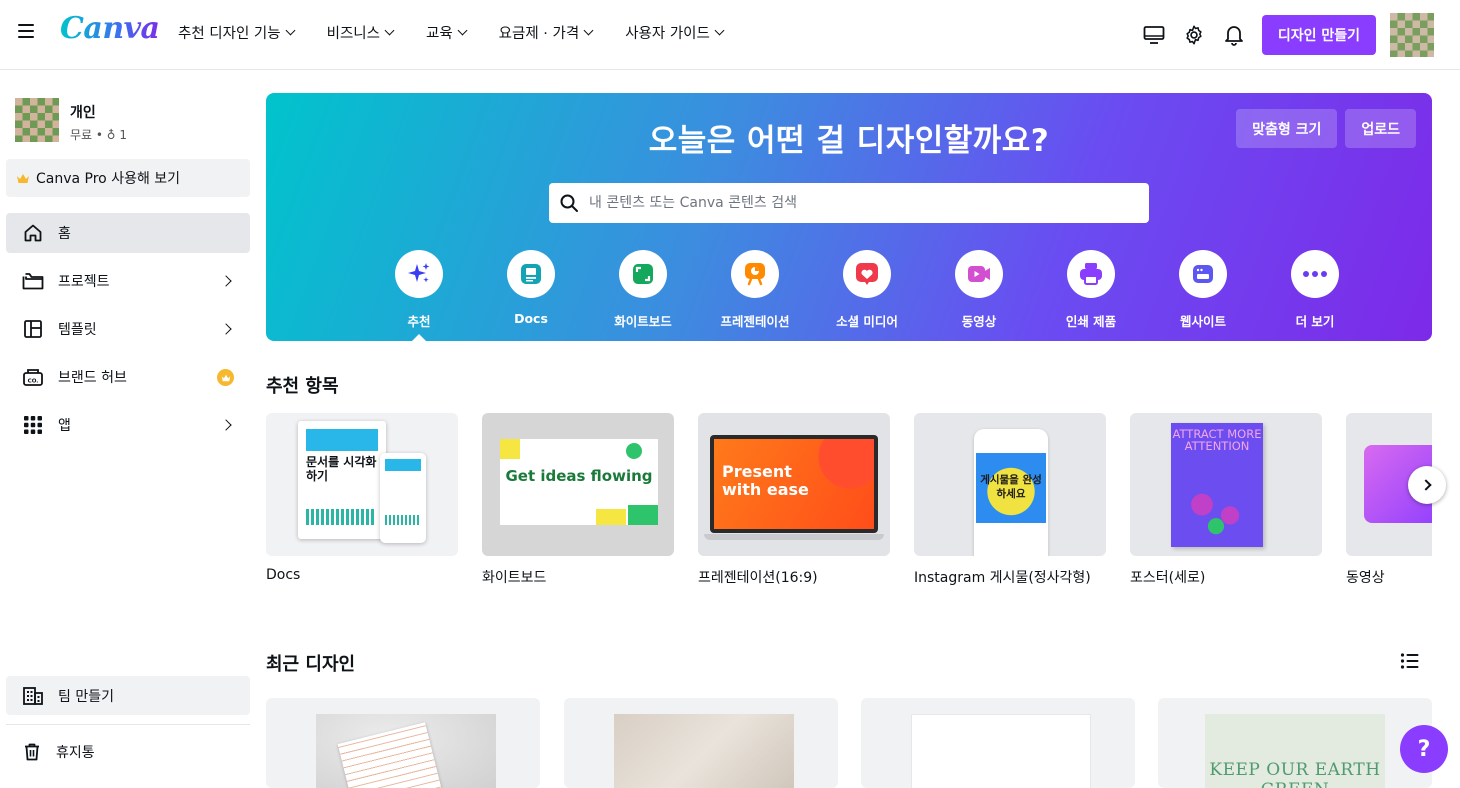 The image size is (1460, 788). Describe the element at coordinates (128, 233) in the screenshot. I see `sidebar-item-home: 홈` at that location.